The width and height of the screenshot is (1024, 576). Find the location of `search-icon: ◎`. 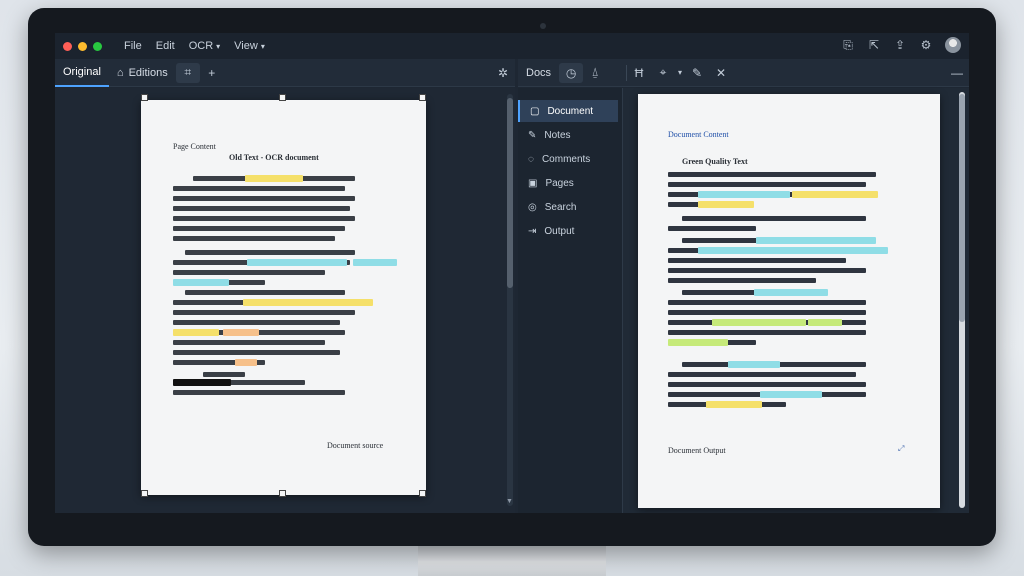

search-icon: ◎ is located at coordinates (532, 207).